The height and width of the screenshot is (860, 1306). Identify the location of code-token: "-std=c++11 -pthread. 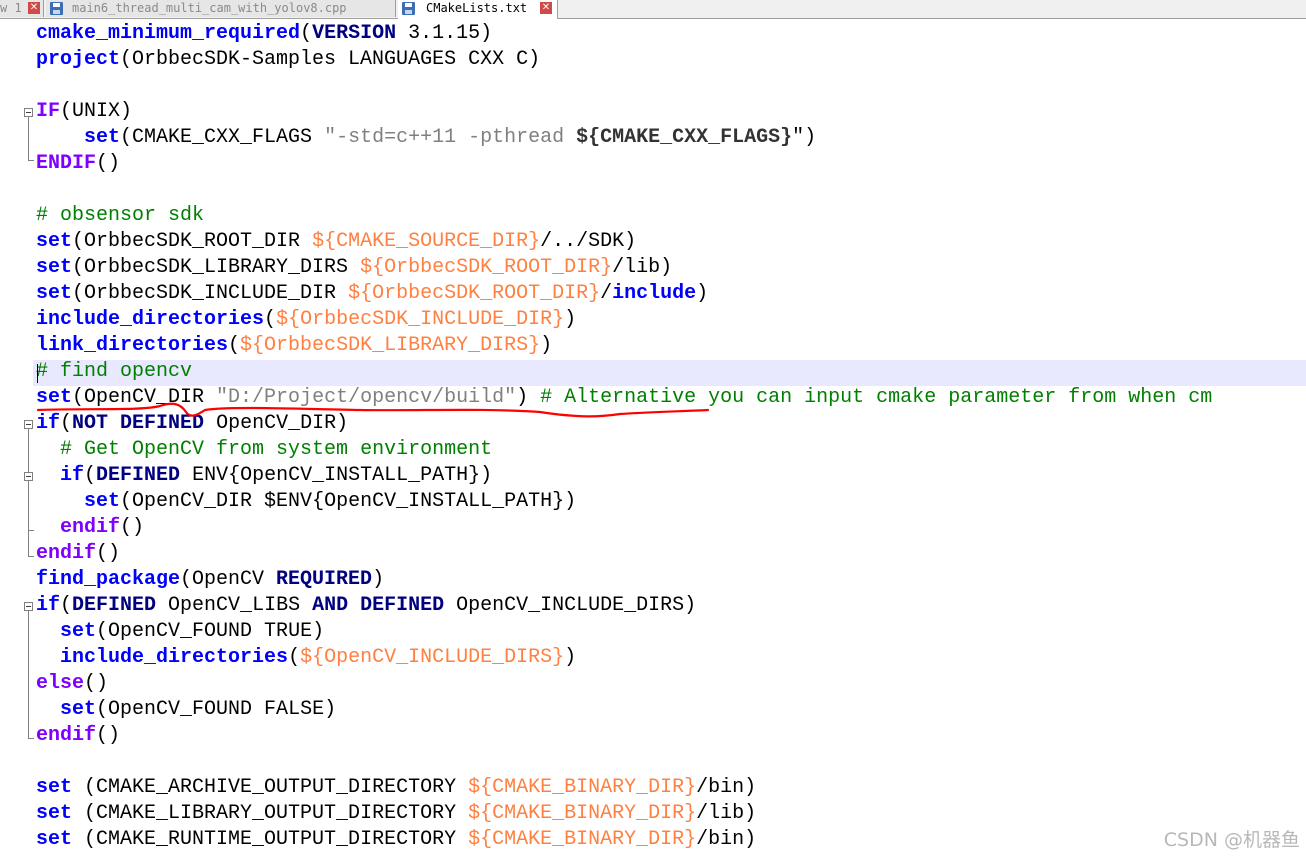
(450, 137).